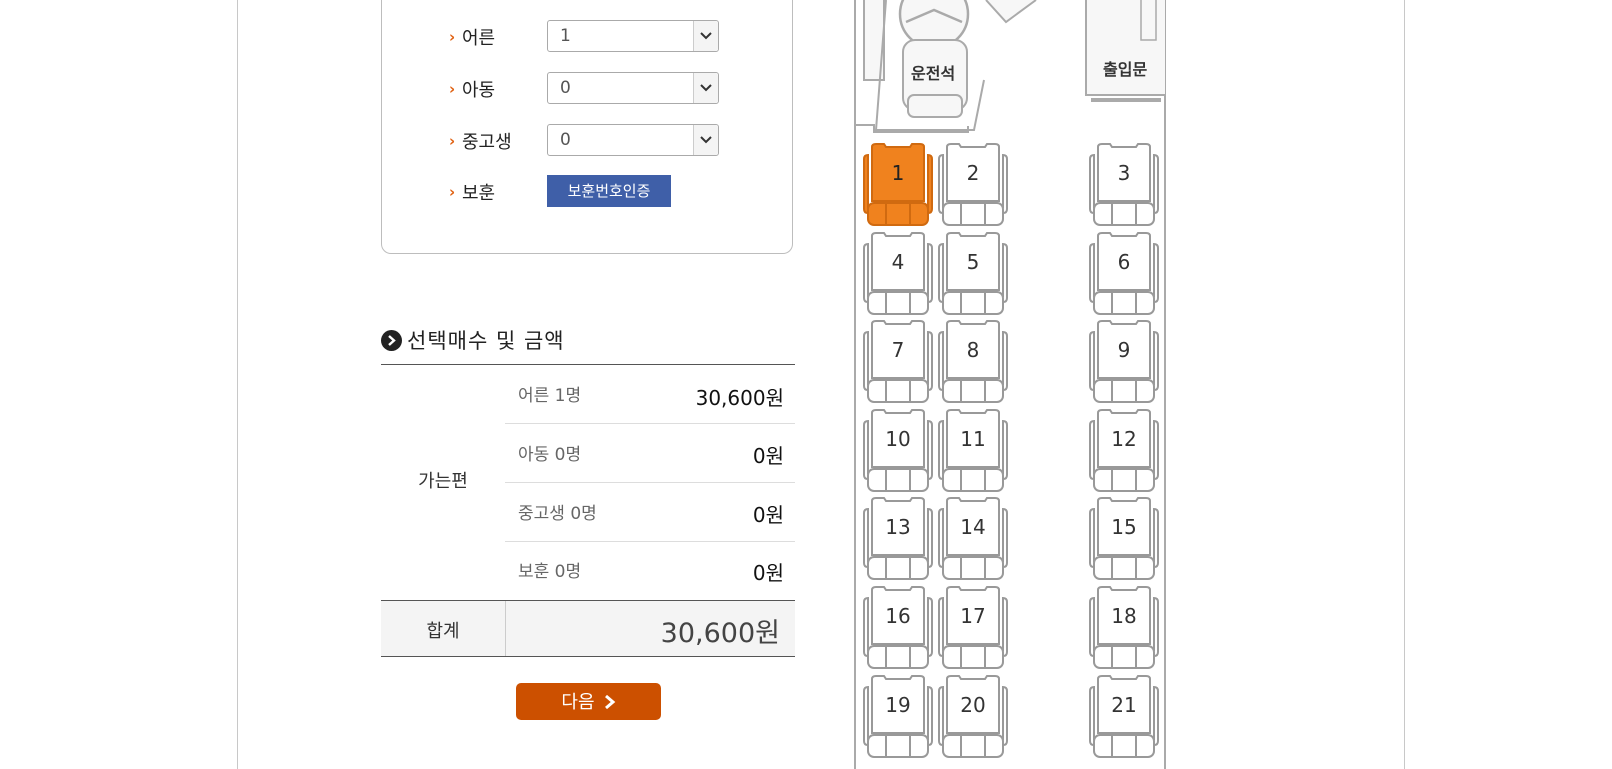  What do you see at coordinates (898, 616) in the screenshot?
I see `seat-number: 16` at bounding box center [898, 616].